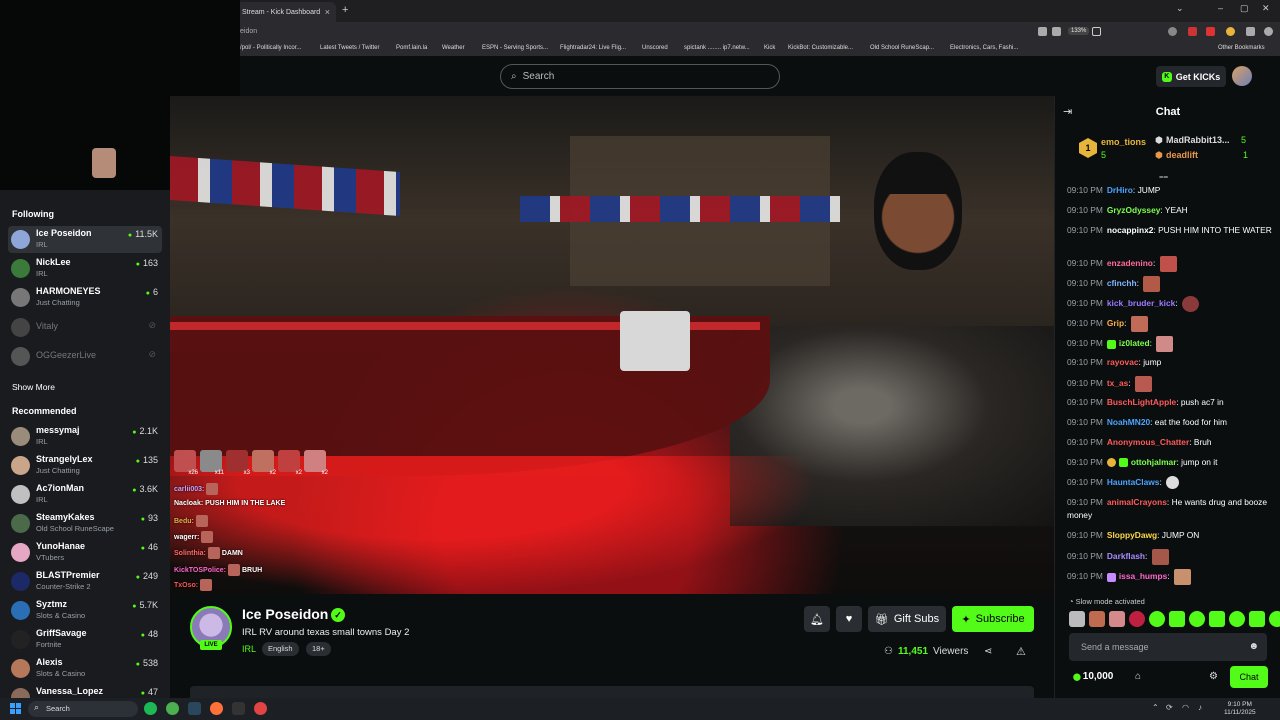  What do you see at coordinates (1191, 76) in the screenshot?
I see `get-kicks-button: K Get KICKs` at bounding box center [1191, 76].